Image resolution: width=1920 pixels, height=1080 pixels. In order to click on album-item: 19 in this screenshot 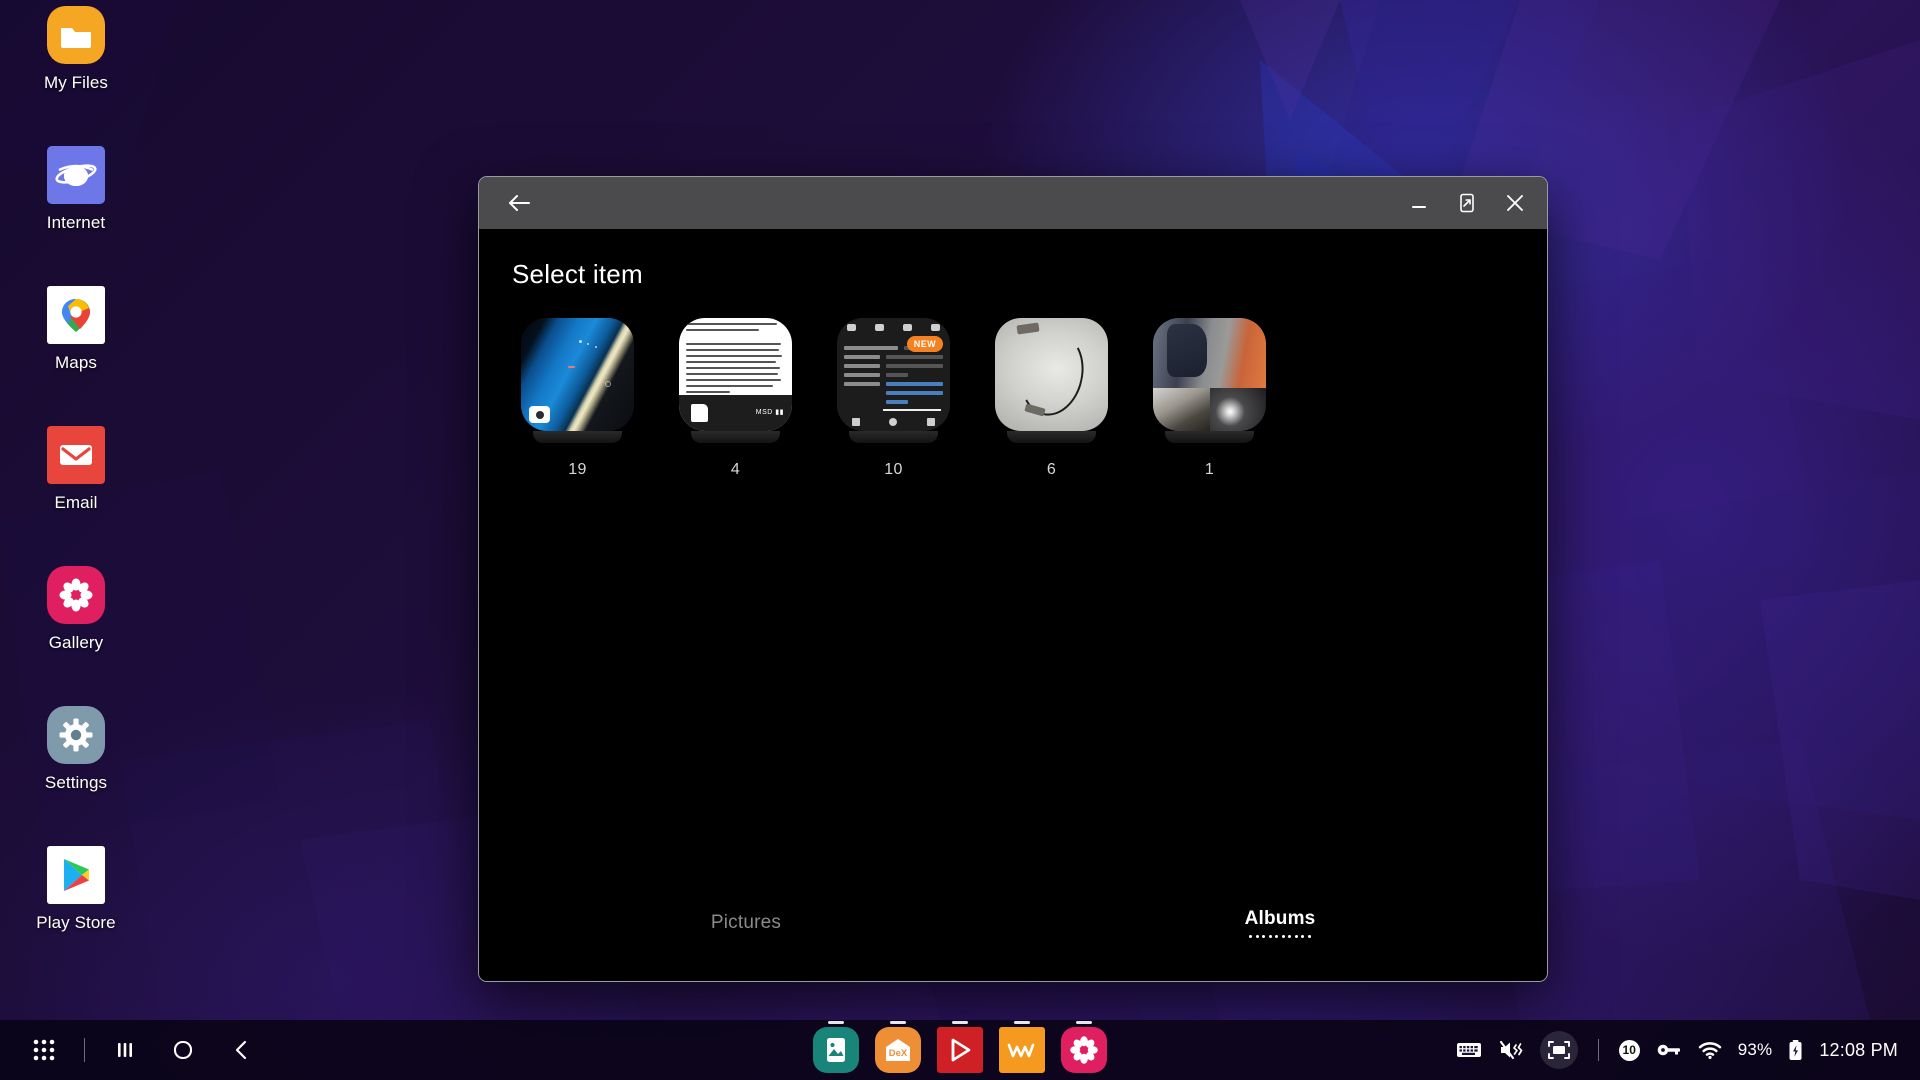, I will do `click(577, 398)`.